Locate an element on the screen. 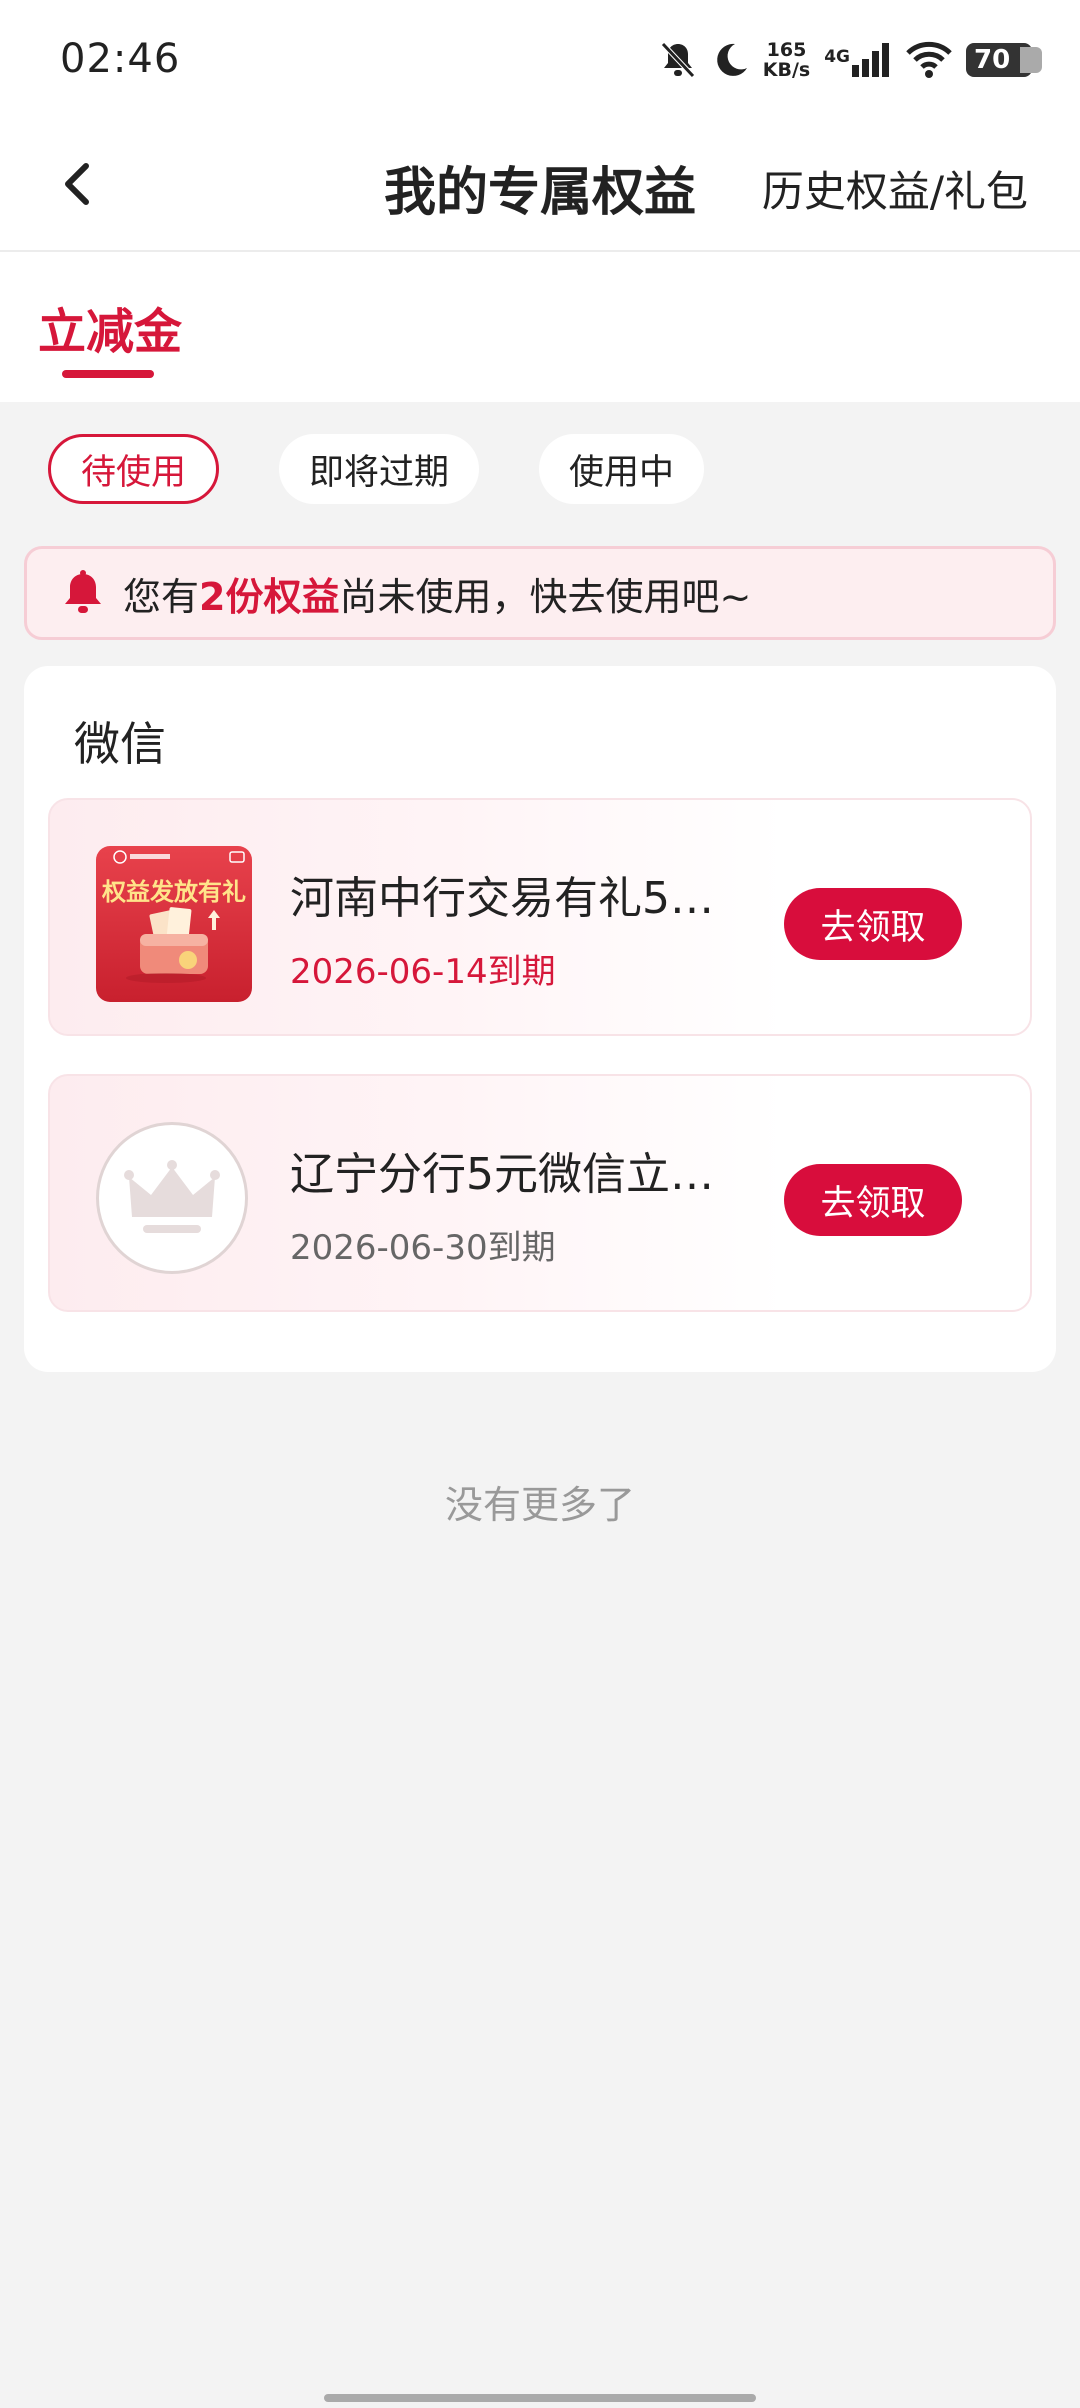 The image size is (1080, 2408). speed-unit: KB/s is located at coordinates (786, 70).